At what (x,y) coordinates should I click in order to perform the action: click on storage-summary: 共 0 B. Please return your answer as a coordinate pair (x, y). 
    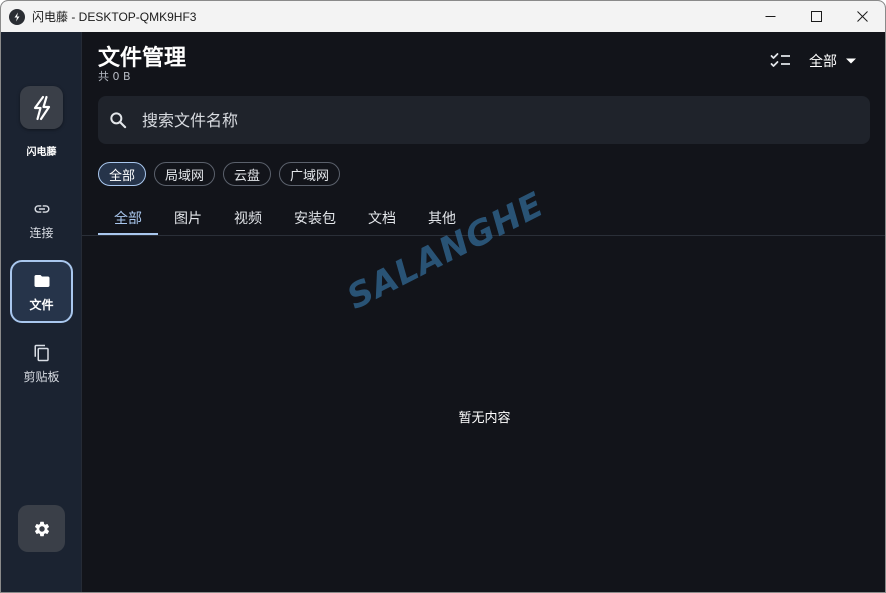
    Looking at the image, I should click on (114, 76).